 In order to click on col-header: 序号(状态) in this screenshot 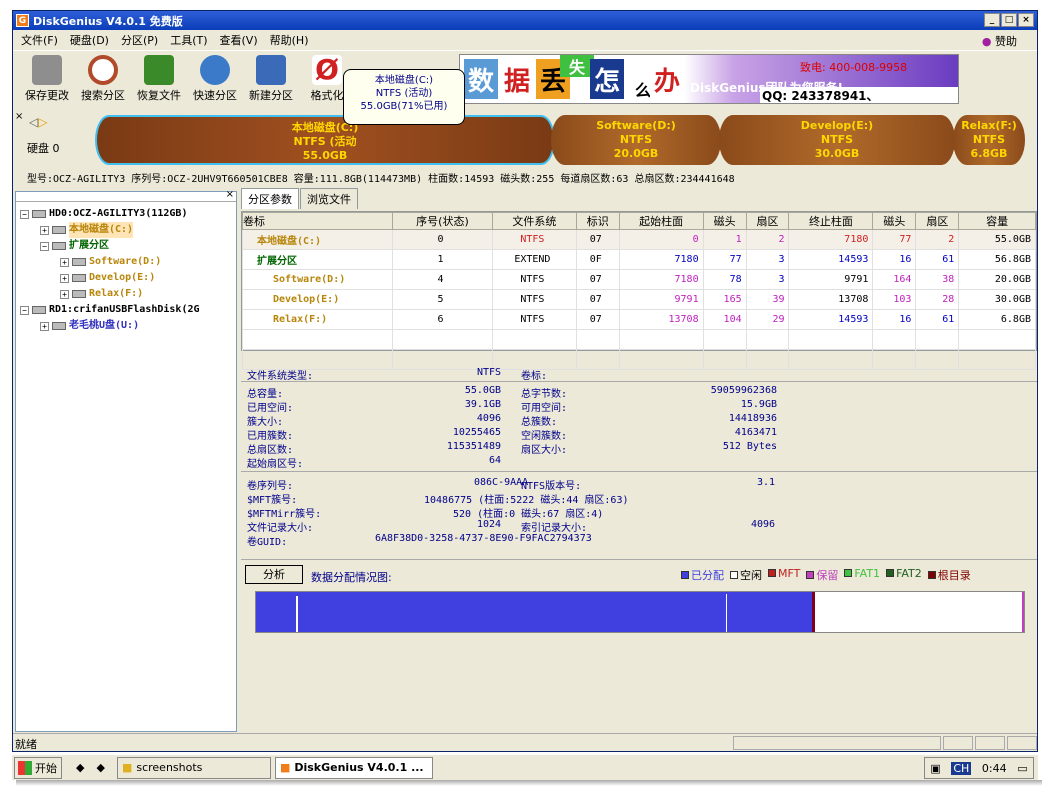, I will do `click(442, 221)`.